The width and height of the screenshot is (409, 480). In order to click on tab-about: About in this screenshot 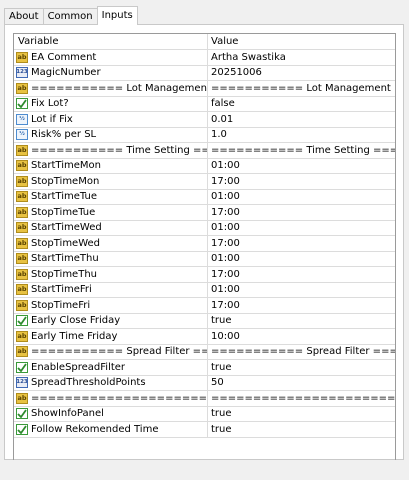, I will do `click(24, 16)`.